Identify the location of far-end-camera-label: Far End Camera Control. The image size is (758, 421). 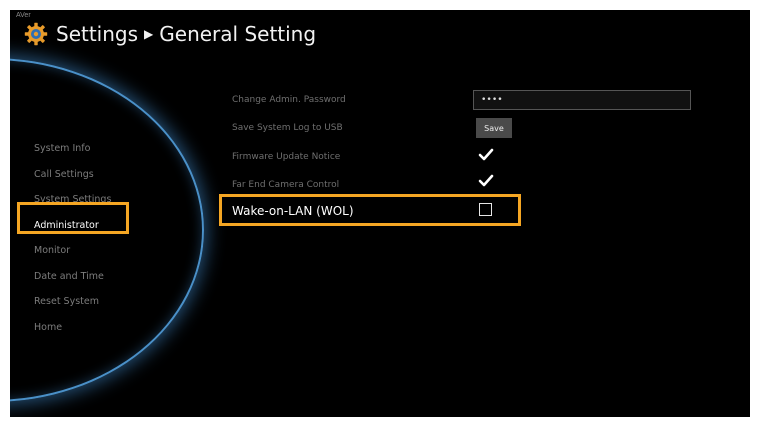
(286, 185).